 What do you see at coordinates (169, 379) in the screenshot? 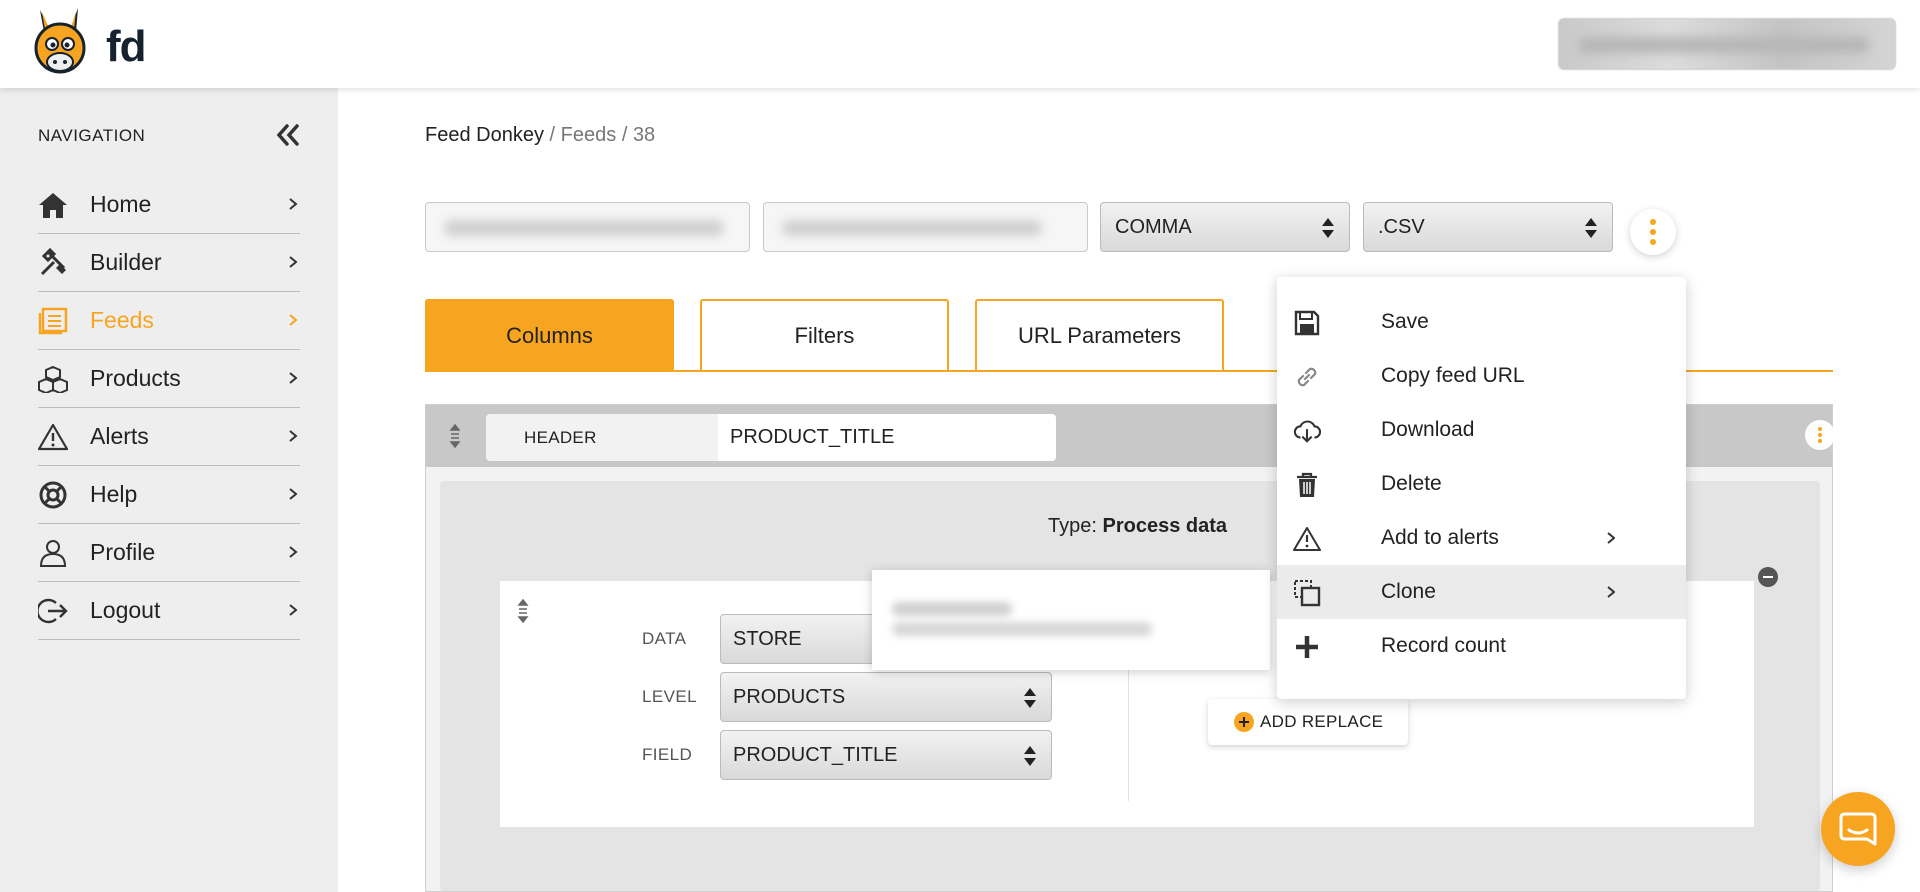
I see `sidebar-item-products: Products` at bounding box center [169, 379].